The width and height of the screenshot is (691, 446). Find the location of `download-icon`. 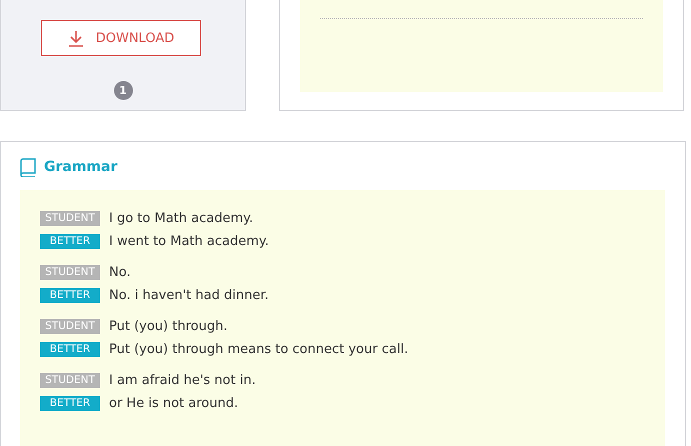

download-icon is located at coordinates (76, 38).